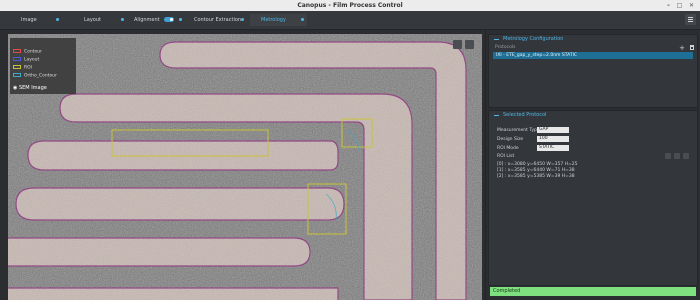 The width and height of the screenshot is (700, 300). Describe the element at coordinates (593, 48) in the screenshot. I see `protocols-list-header: Protocols +` at that location.